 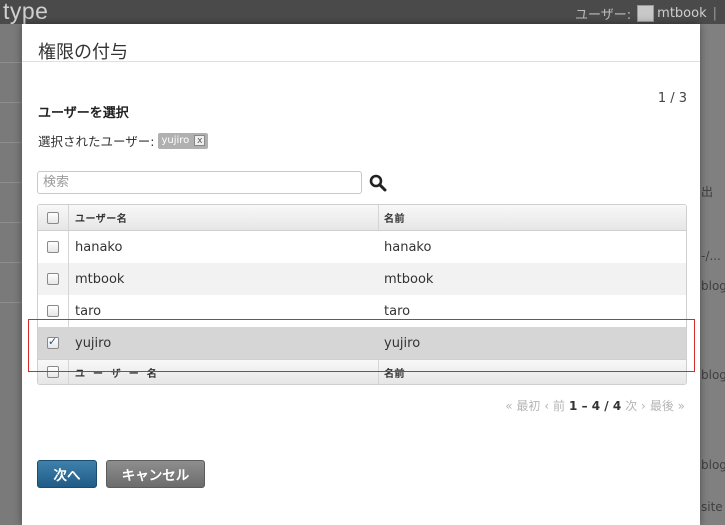 What do you see at coordinates (175, 140) in the screenshot?
I see `selected-user-tag-label: yujiro` at bounding box center [175, 140].